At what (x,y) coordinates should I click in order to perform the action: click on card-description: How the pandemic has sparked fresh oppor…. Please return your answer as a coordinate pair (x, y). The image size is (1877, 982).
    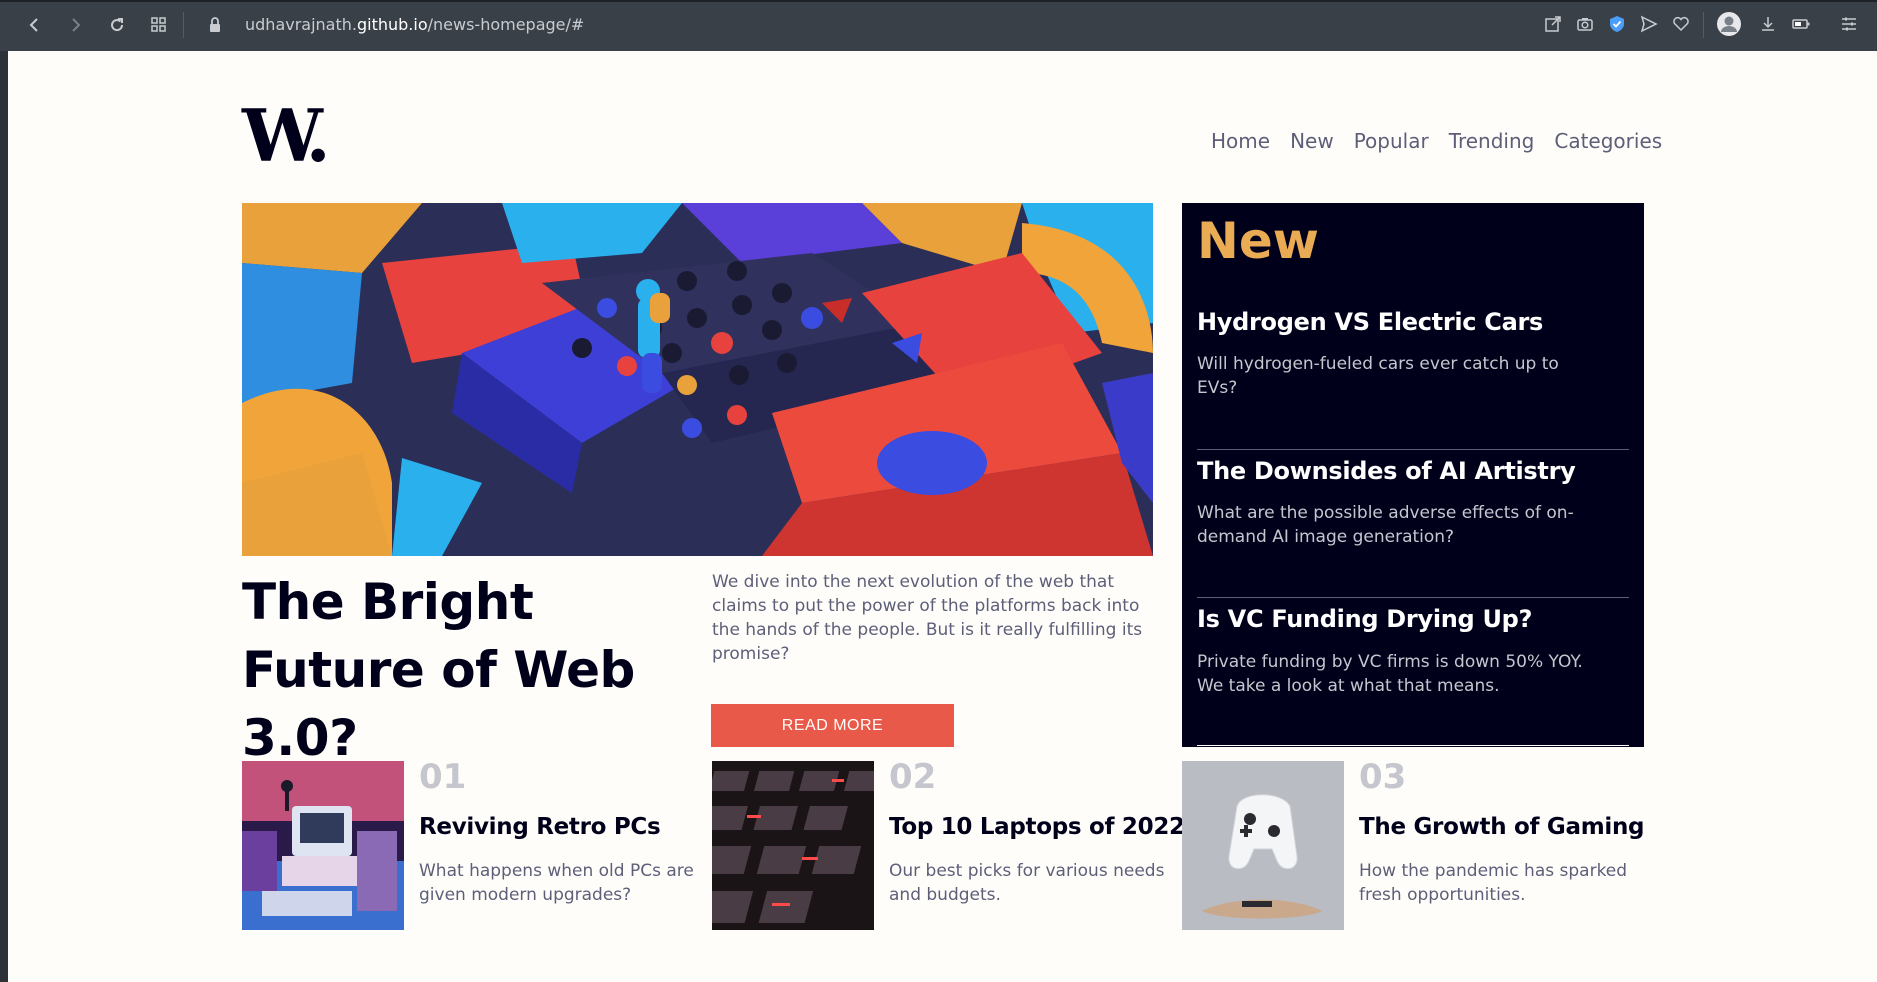
    Looking at the image, I should click on (1493, 883).